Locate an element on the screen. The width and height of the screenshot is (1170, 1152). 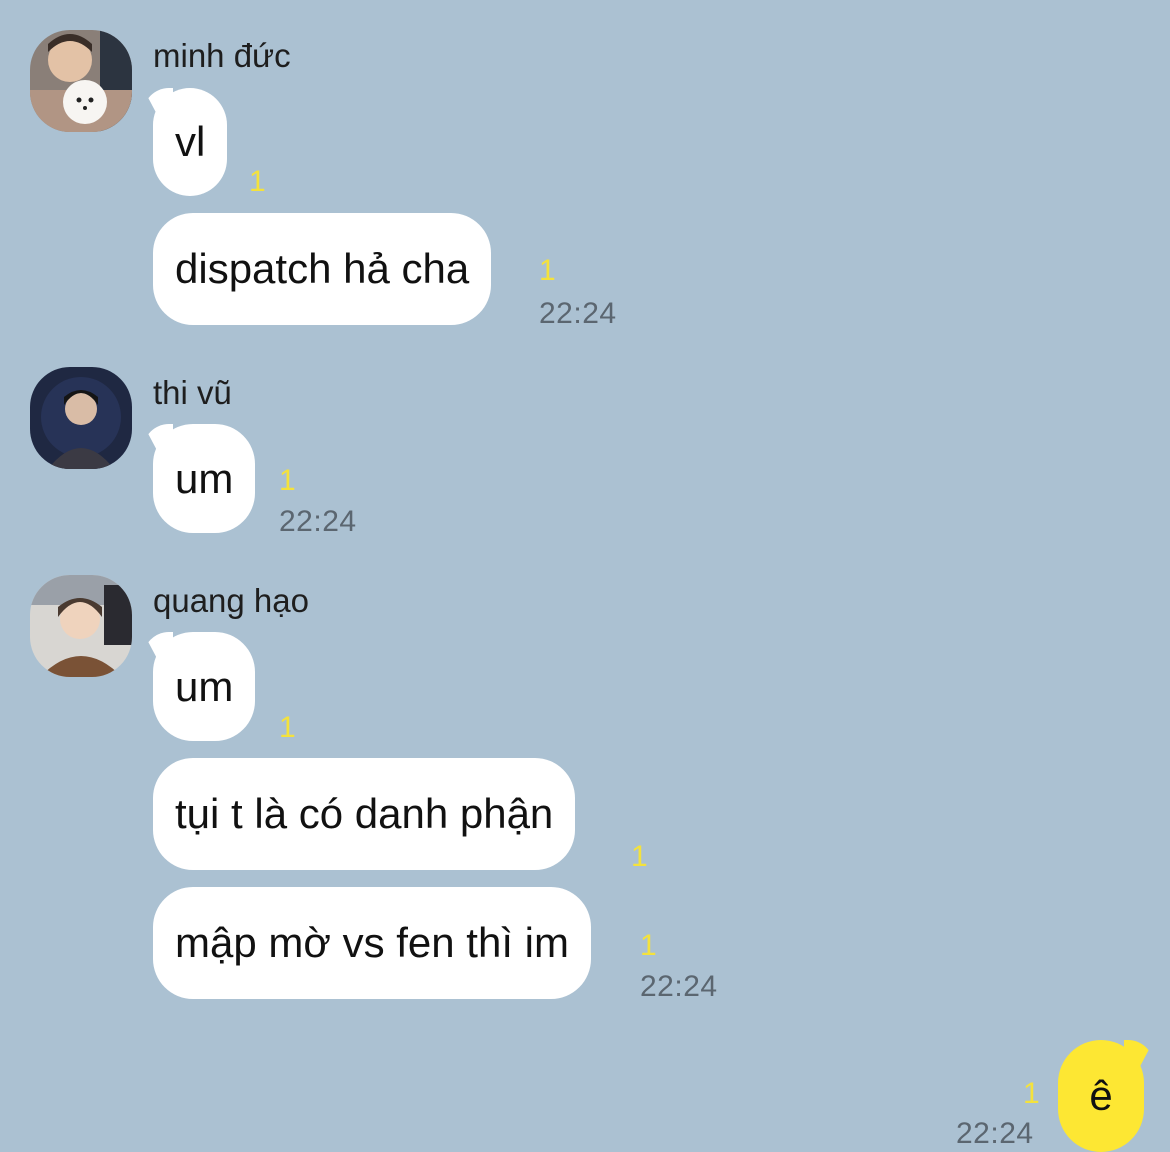
message-bubble: mập mờ vs fen thì im is located at coordinates (372, 943).